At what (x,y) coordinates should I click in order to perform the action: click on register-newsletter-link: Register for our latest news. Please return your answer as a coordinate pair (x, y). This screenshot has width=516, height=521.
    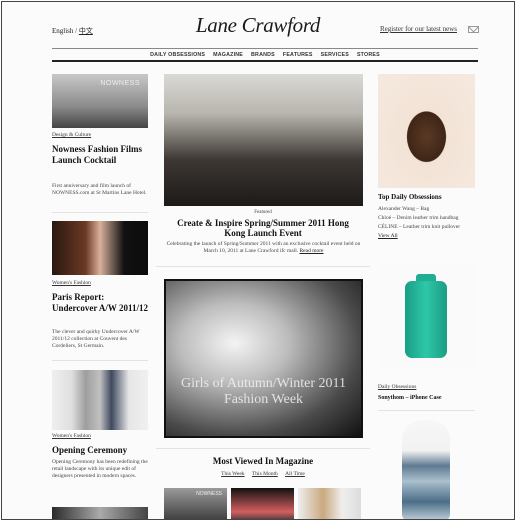
    Looking at the image, I should click on (418, 29).